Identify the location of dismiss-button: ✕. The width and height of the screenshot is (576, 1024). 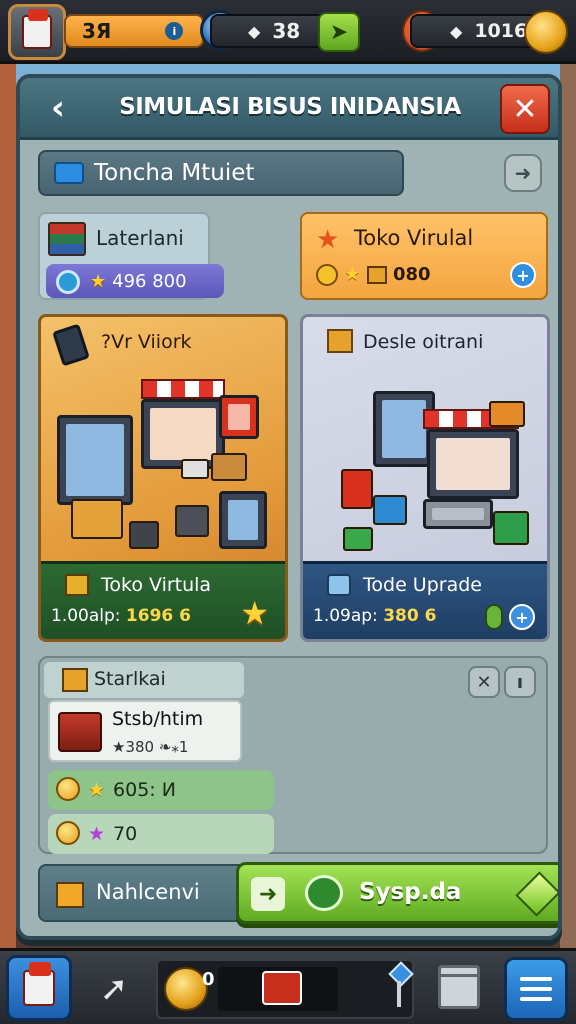
(484, 682).